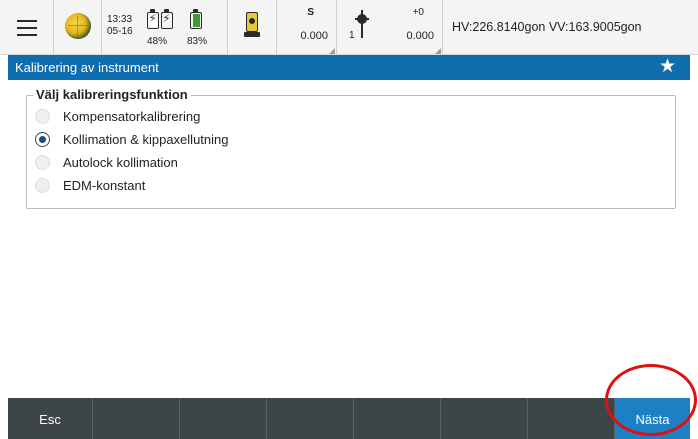 Image resolution: width=698 pixels, height=439 pixels. Describe the element at coordinates (112, 94) in the screenshot. I see `group-legend: Välj kalibreringsfunktion` at that location.